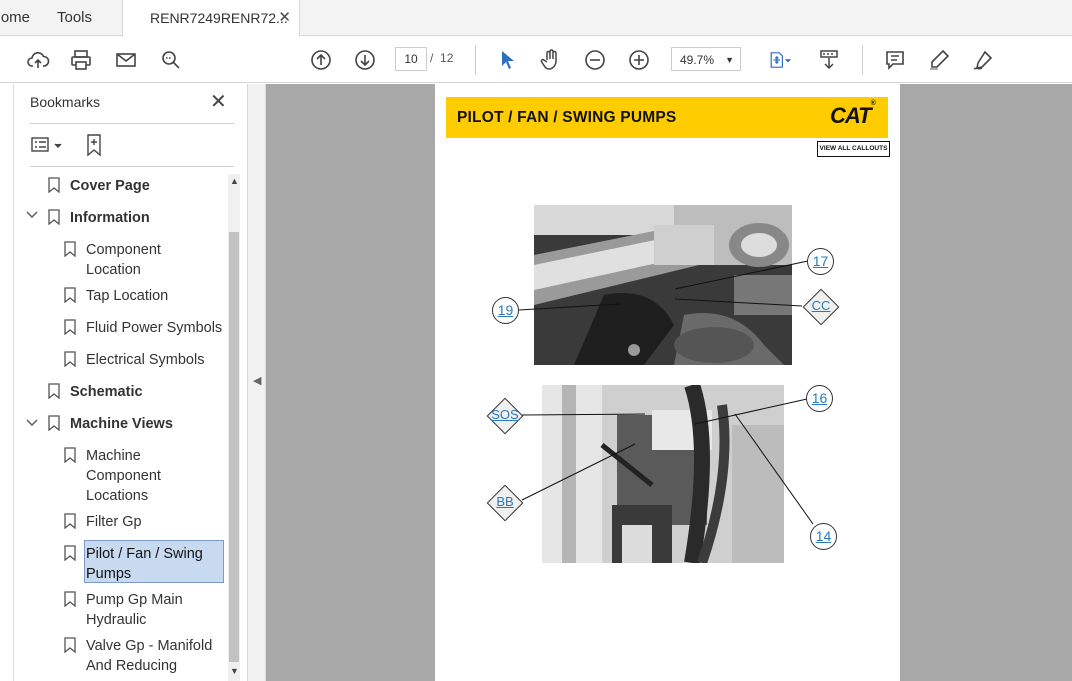  What do you see at coordinates (106, 392) in the screenshot?
I see `bookmark-schematic: Schematic` at bounding box center [106, 392].